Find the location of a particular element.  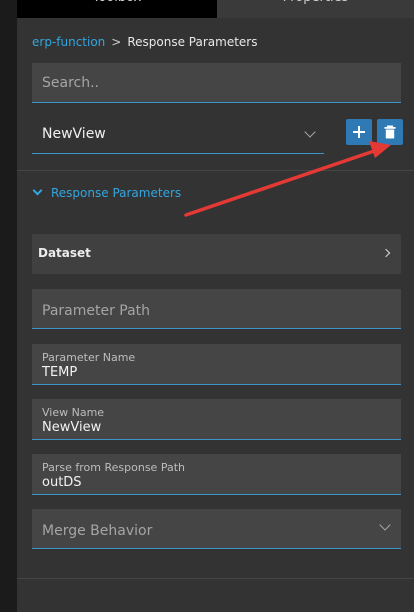

section-divider is located at coordinates (215, 170).